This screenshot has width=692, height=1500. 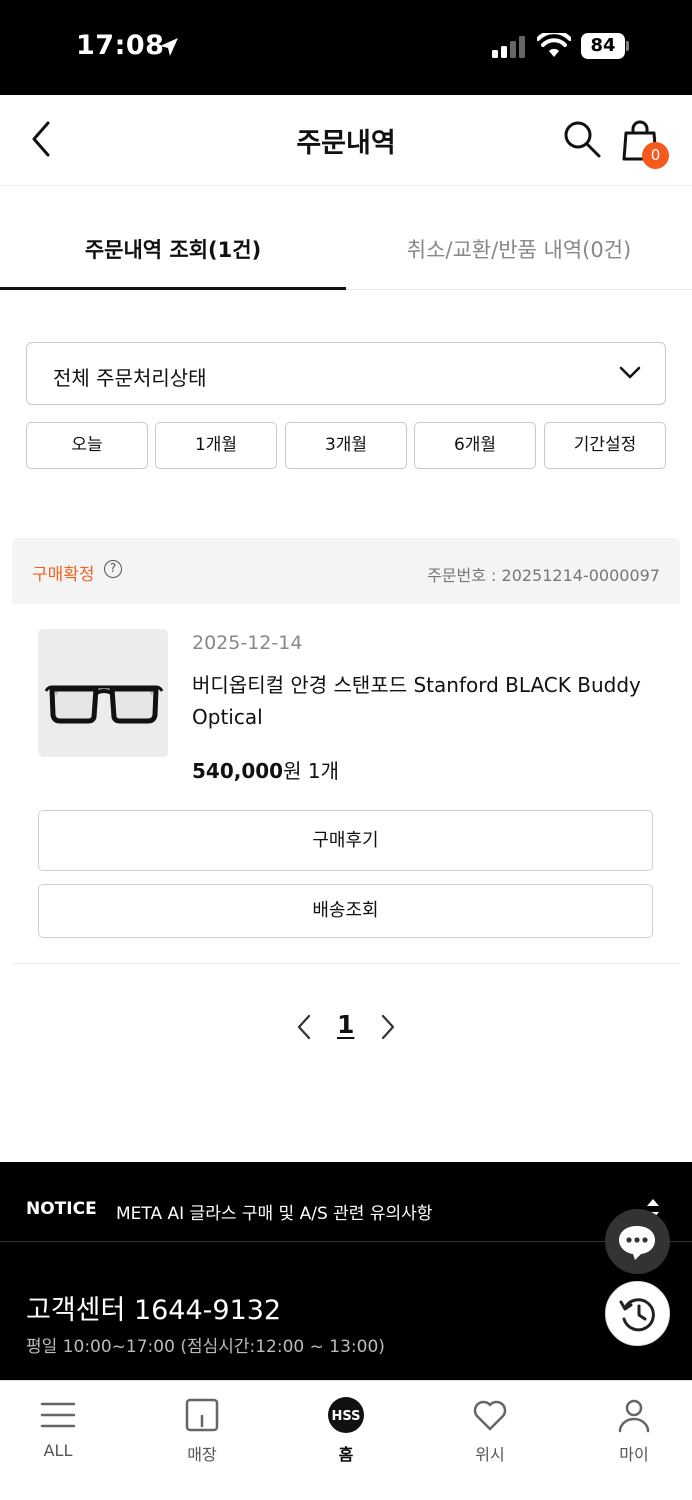 What do you see at coordinates (346, 47) in the screenshot?
I see `status-bar: 17:08 84` at bounding box center [346, 47].